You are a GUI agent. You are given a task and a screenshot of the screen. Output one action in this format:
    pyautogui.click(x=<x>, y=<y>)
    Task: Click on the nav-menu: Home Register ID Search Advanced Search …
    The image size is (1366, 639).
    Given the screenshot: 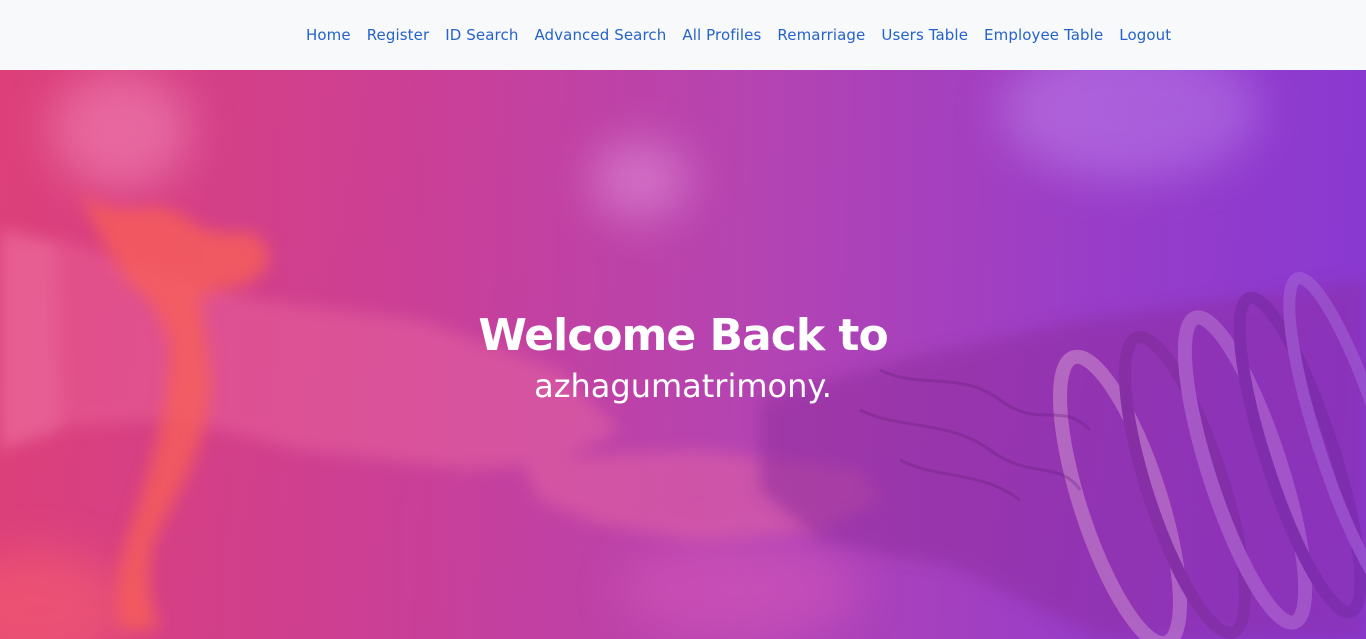 What is the action you would take?
    pyautogui.click(x=738, y=35)
    